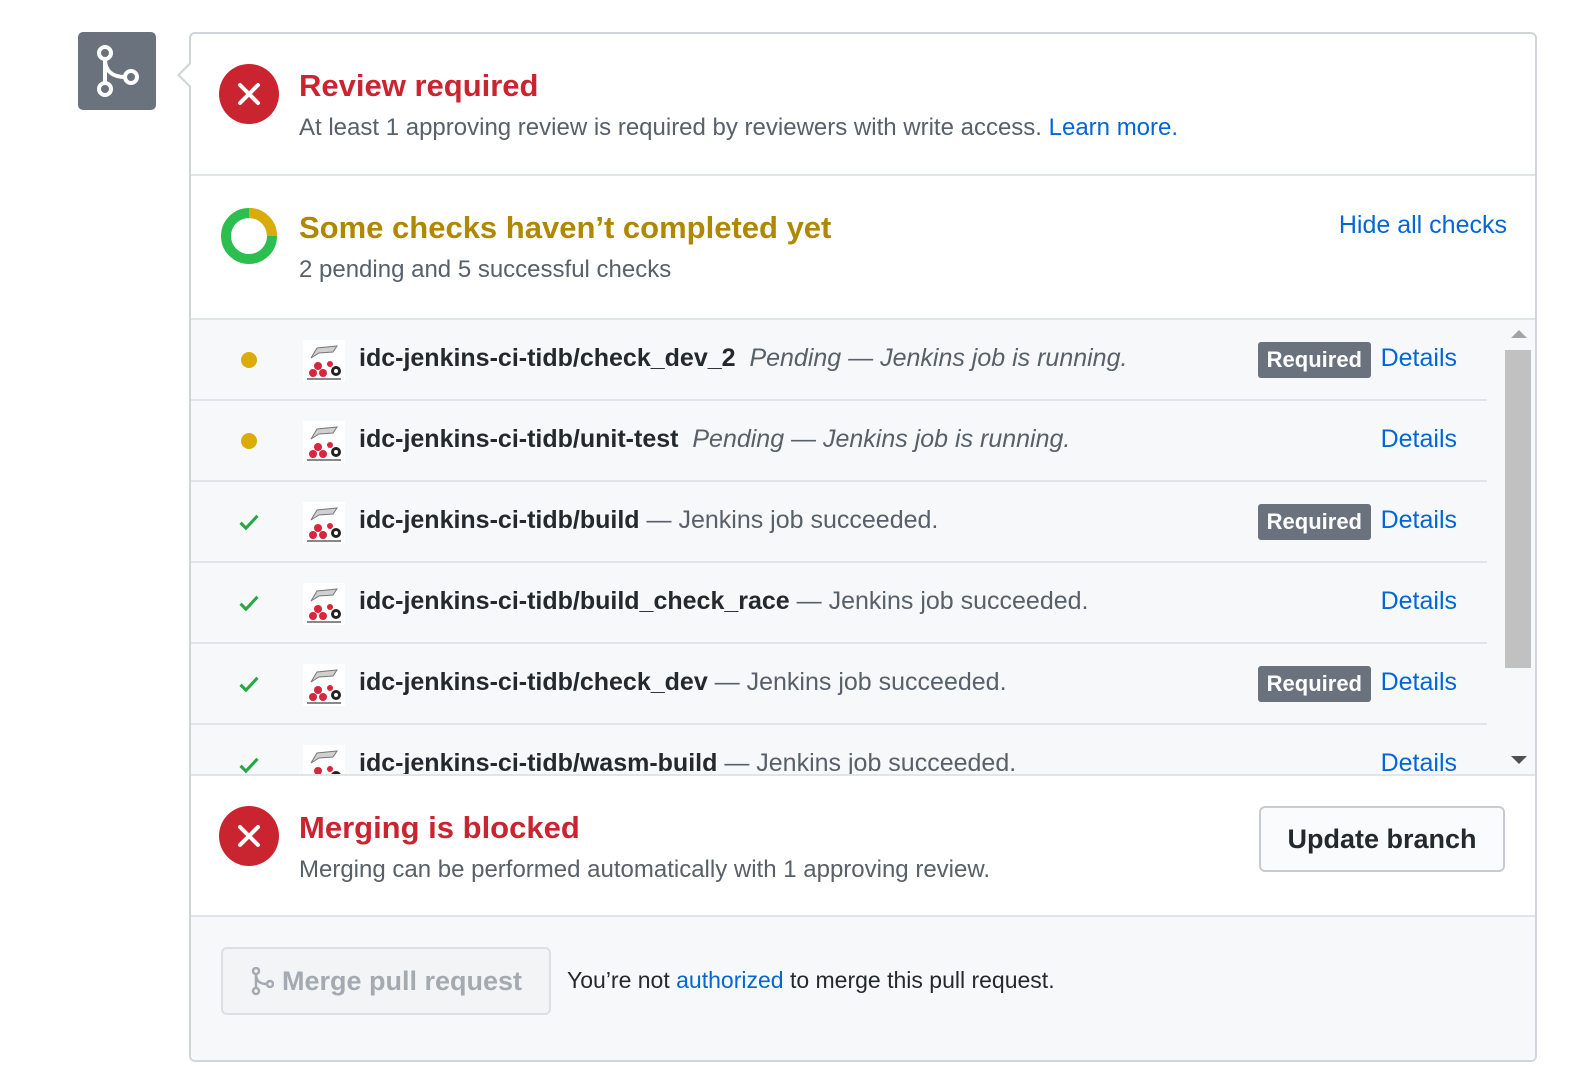 The width and height of the screenshot is (1587, 1083). What do you see at coordinates (1519, 760) in the screenshot?
I see `scroll-down-arrow-icon` at bounding box center [1519, 760].